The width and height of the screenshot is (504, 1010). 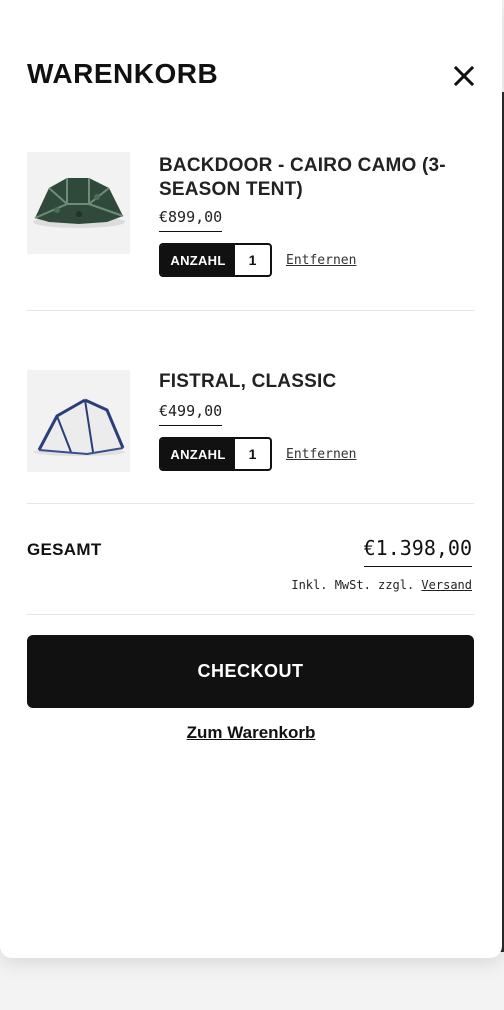 I want to click on cart-link-row: Zum Warenkorb, so click(x=251, y=733).